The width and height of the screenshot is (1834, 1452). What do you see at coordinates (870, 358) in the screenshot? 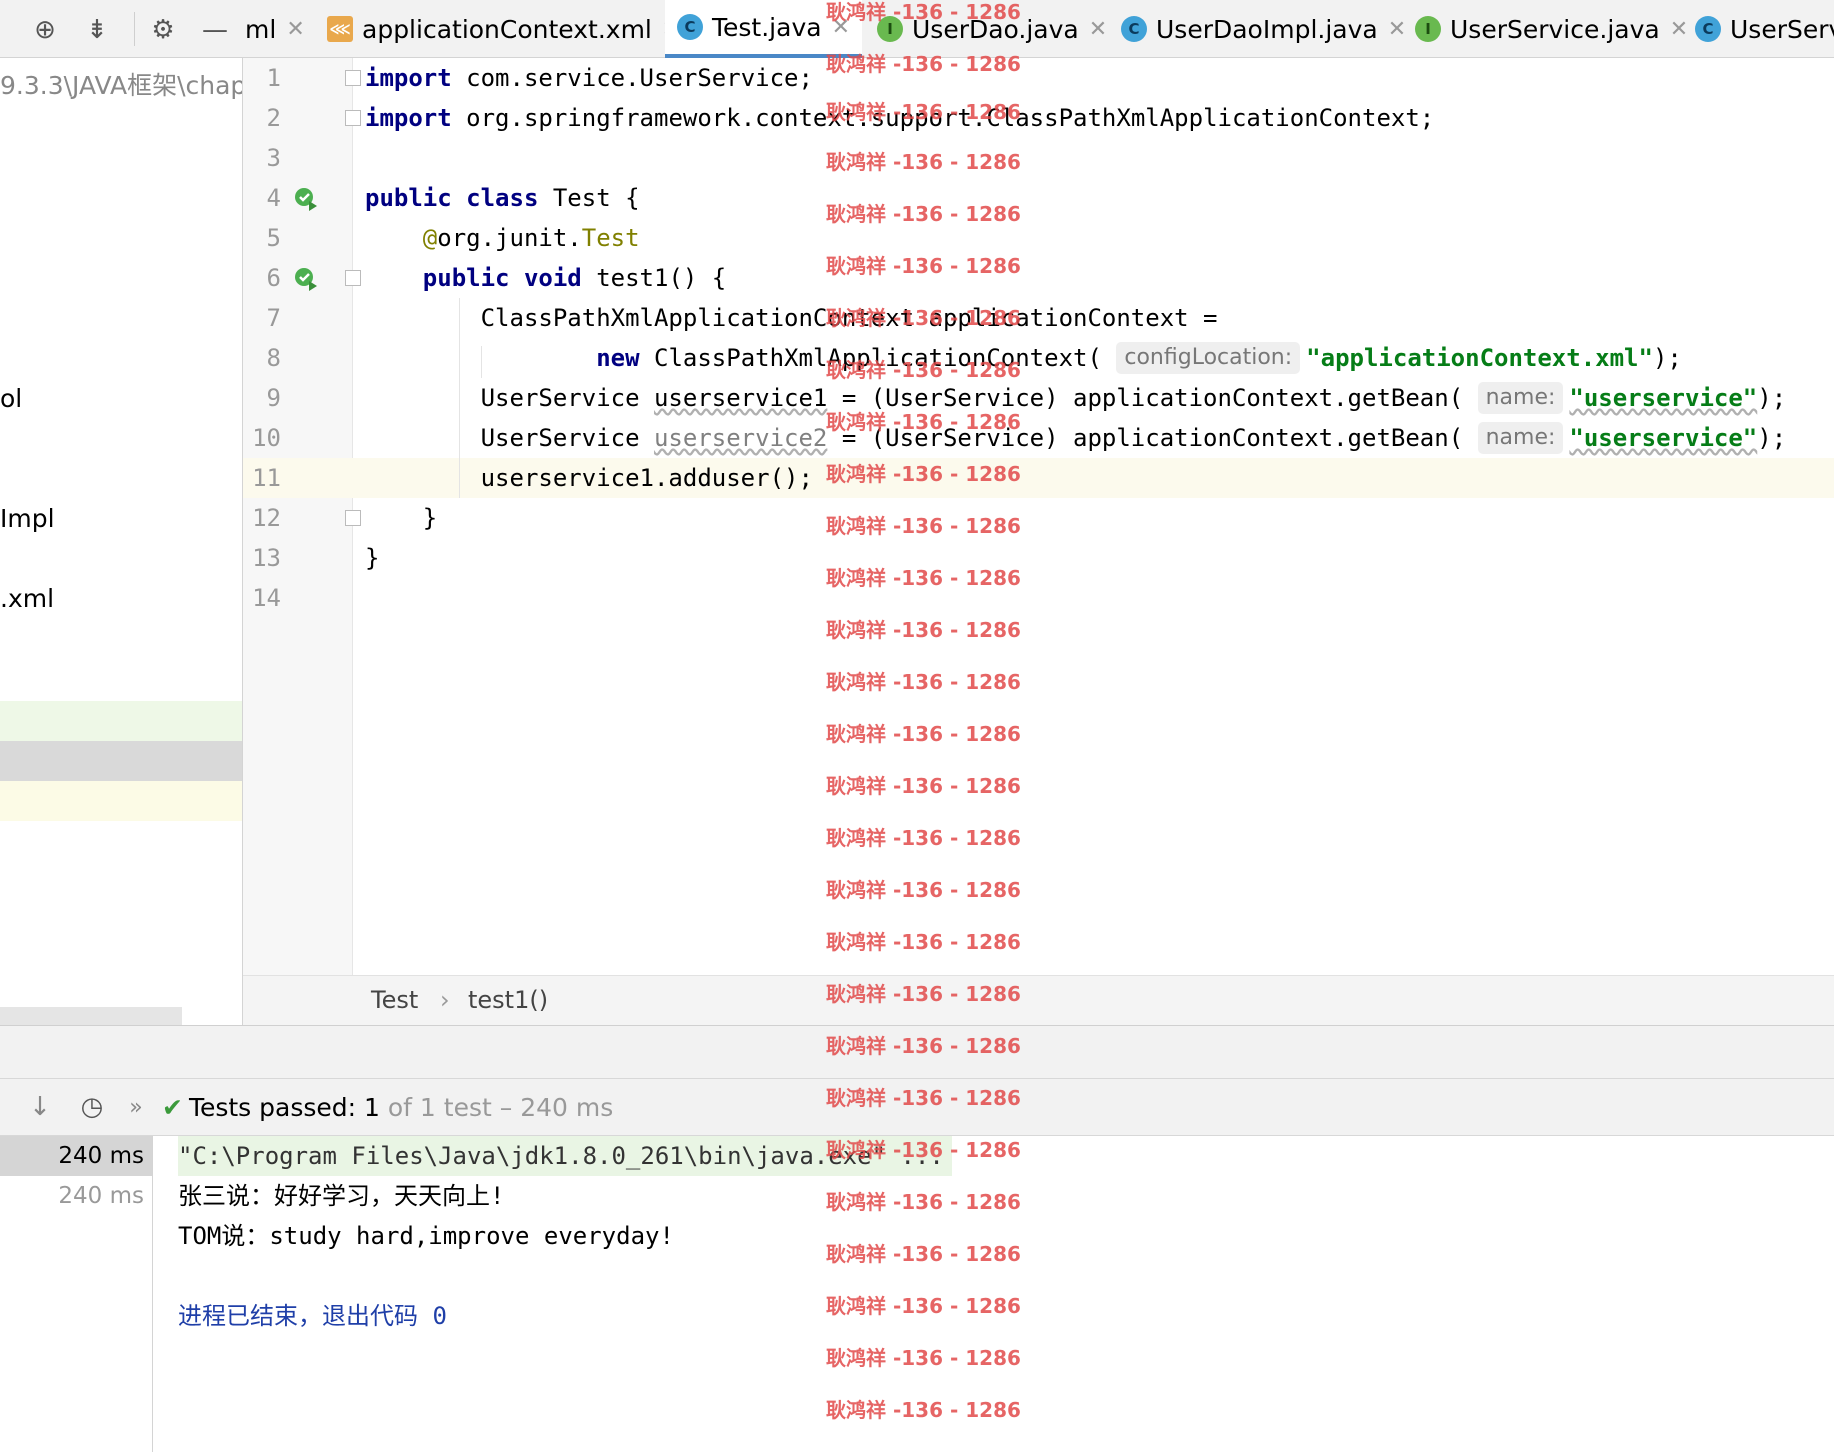
I see `code-text: ClassPathXmlApplicationContext(` at bounding box center [870, 358].